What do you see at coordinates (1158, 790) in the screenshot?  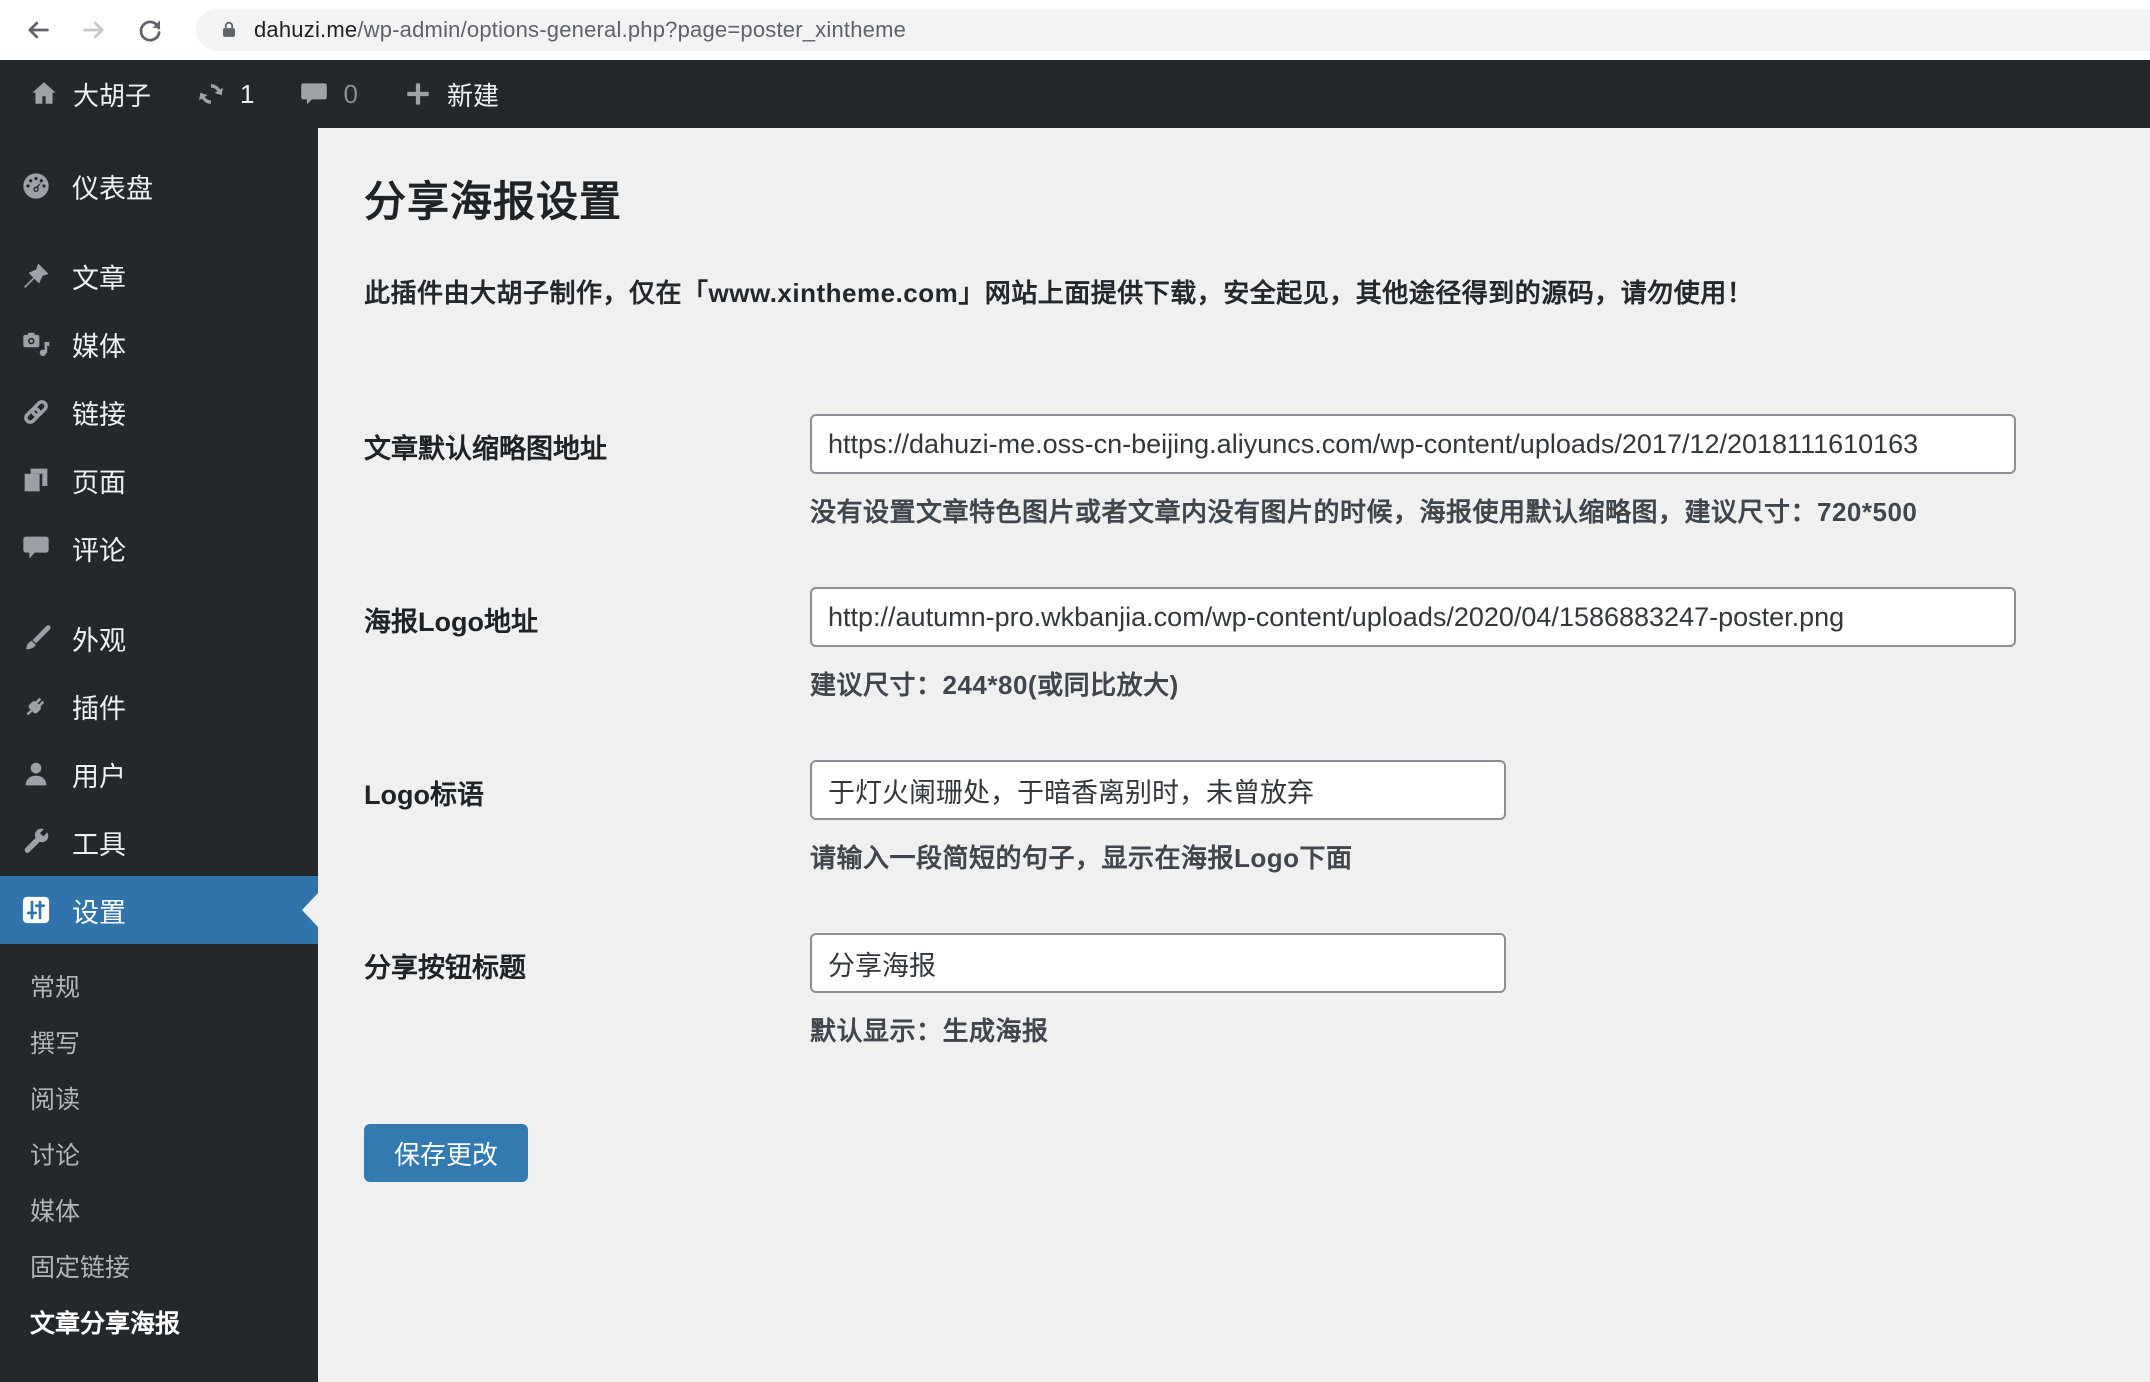 I see `logo-slogan-input` at bounding box center [1158, 790].